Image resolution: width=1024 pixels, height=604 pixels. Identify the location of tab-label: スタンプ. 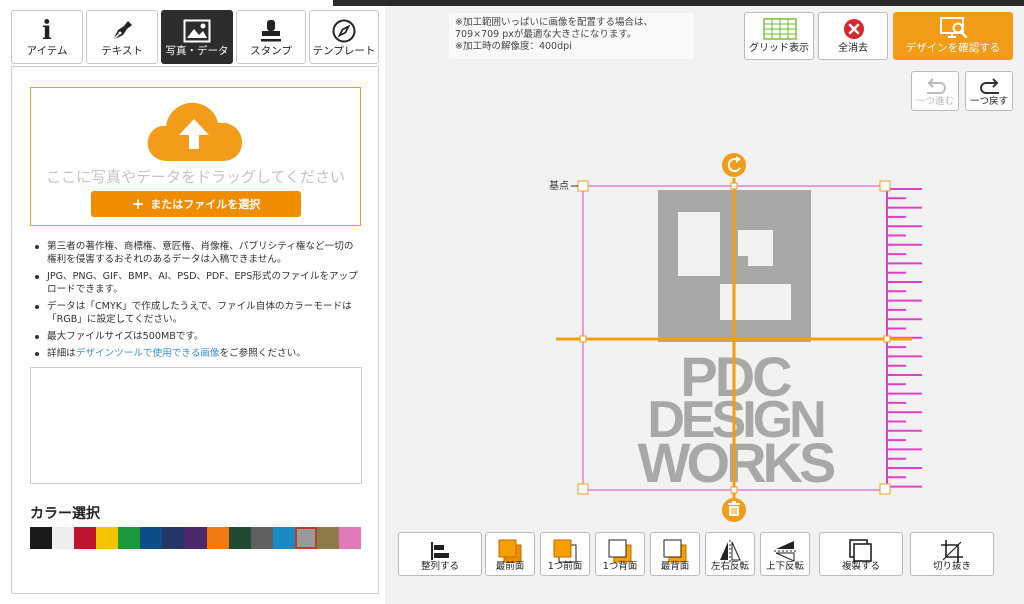
(271, 51).